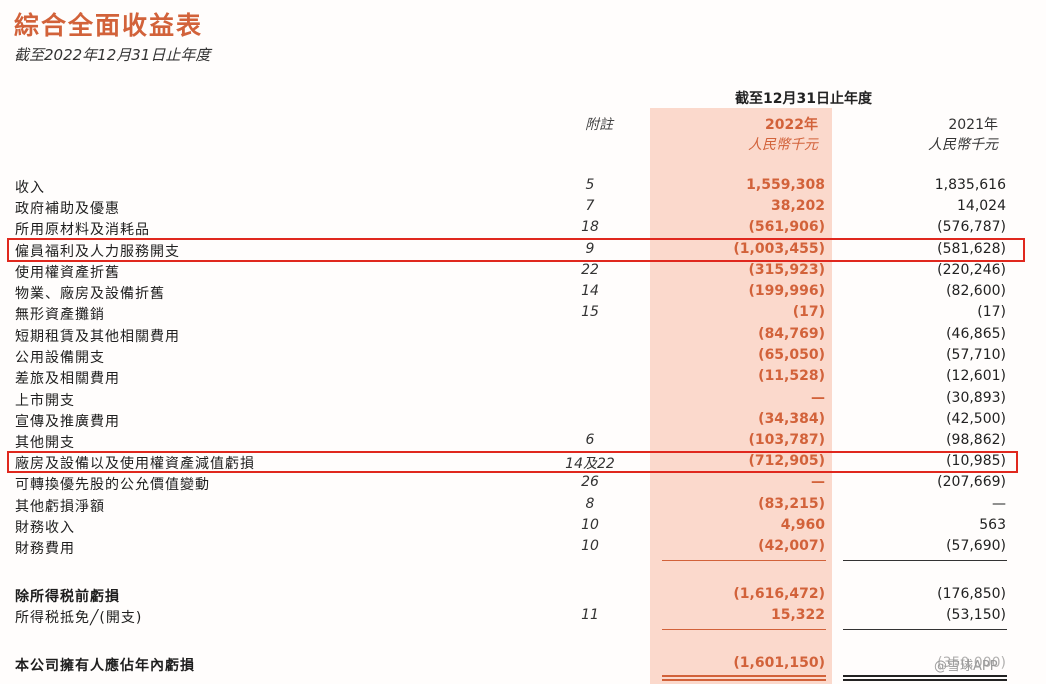  Describe the element at coordinates (67, 422) in the screenshot. I see `row-label: 宣傳及推廣費用` at that location.